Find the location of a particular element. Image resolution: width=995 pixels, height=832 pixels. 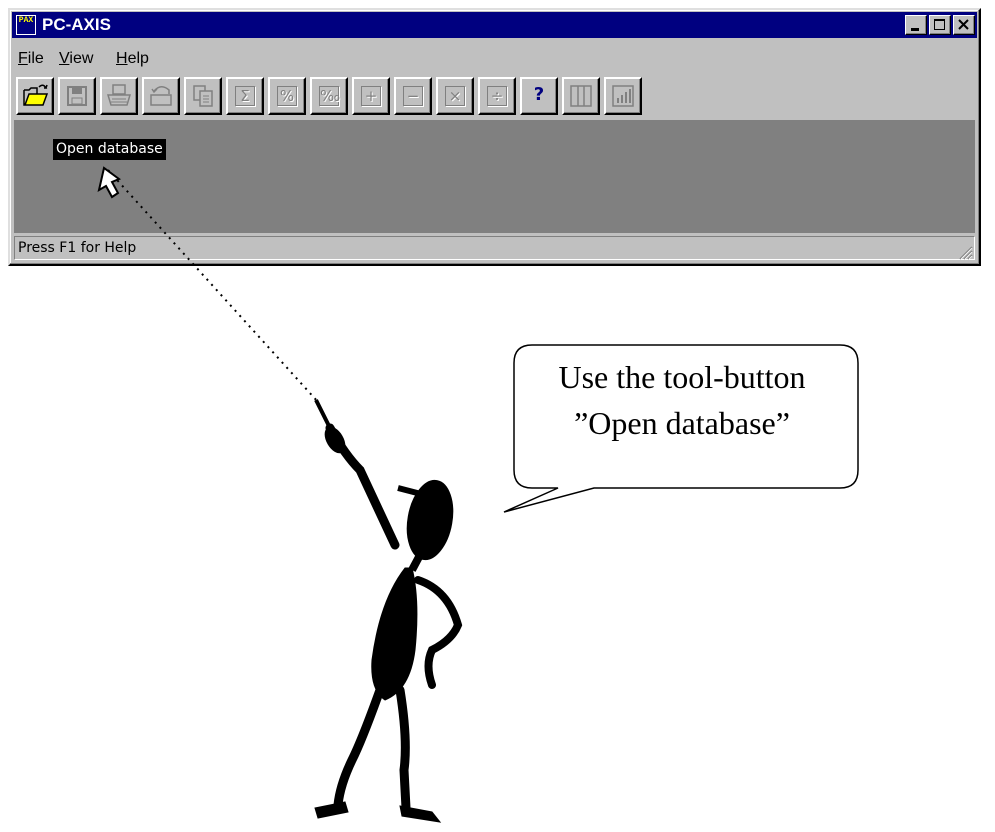

dotted-pointer-line is located at coordinates (213, 286).